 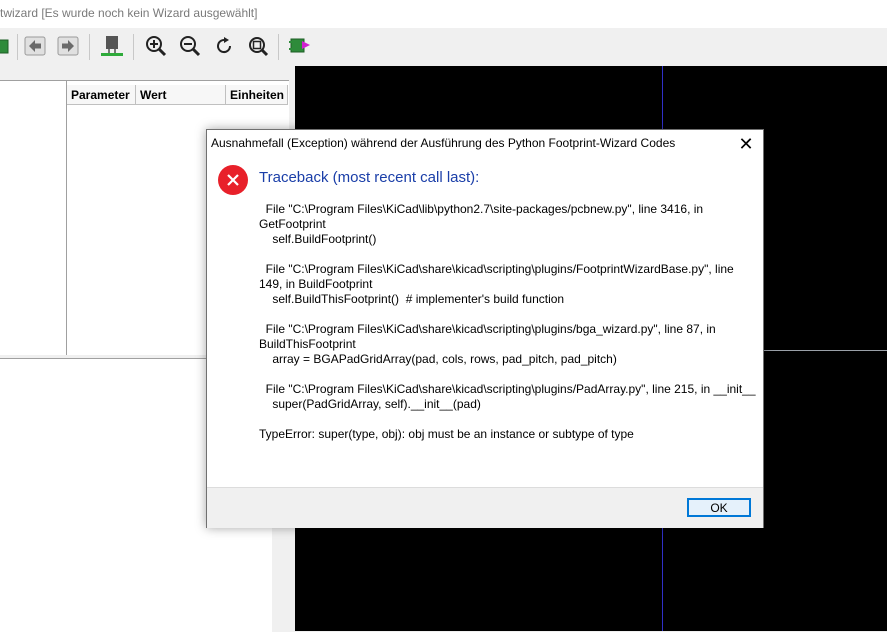 I want to click on traceback-line: 149, in BuildFootprint, so click(x=316, y=284).